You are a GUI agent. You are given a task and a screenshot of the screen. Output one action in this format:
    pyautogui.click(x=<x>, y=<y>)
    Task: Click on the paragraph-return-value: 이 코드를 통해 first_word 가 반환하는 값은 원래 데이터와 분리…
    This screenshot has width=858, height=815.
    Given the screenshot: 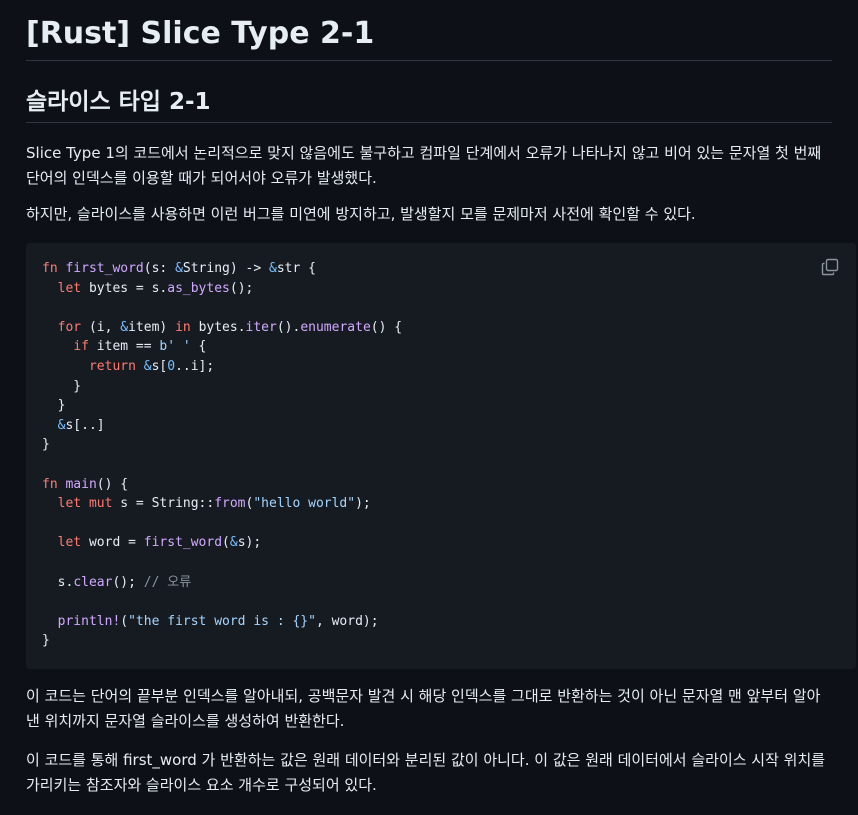 What is the action you would take?
    pyautogui.click(x=426, y=772)
    